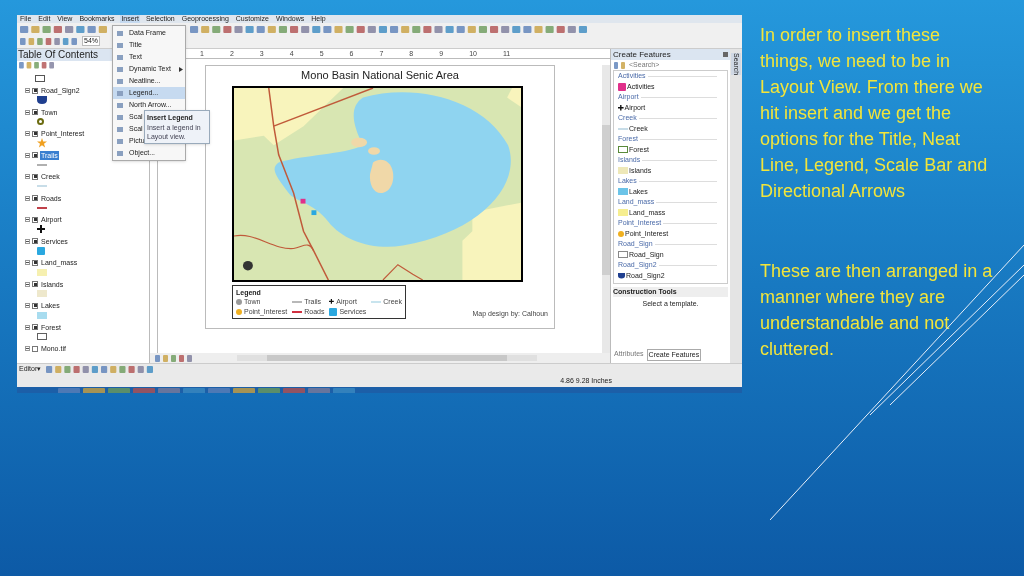  What do you see at coordinates (877, 310) in the screenshot?
I see `slide-paragraph: These are then arranged in a manner where they are understandable and not cluttered.` at bounding box center [877, 310].